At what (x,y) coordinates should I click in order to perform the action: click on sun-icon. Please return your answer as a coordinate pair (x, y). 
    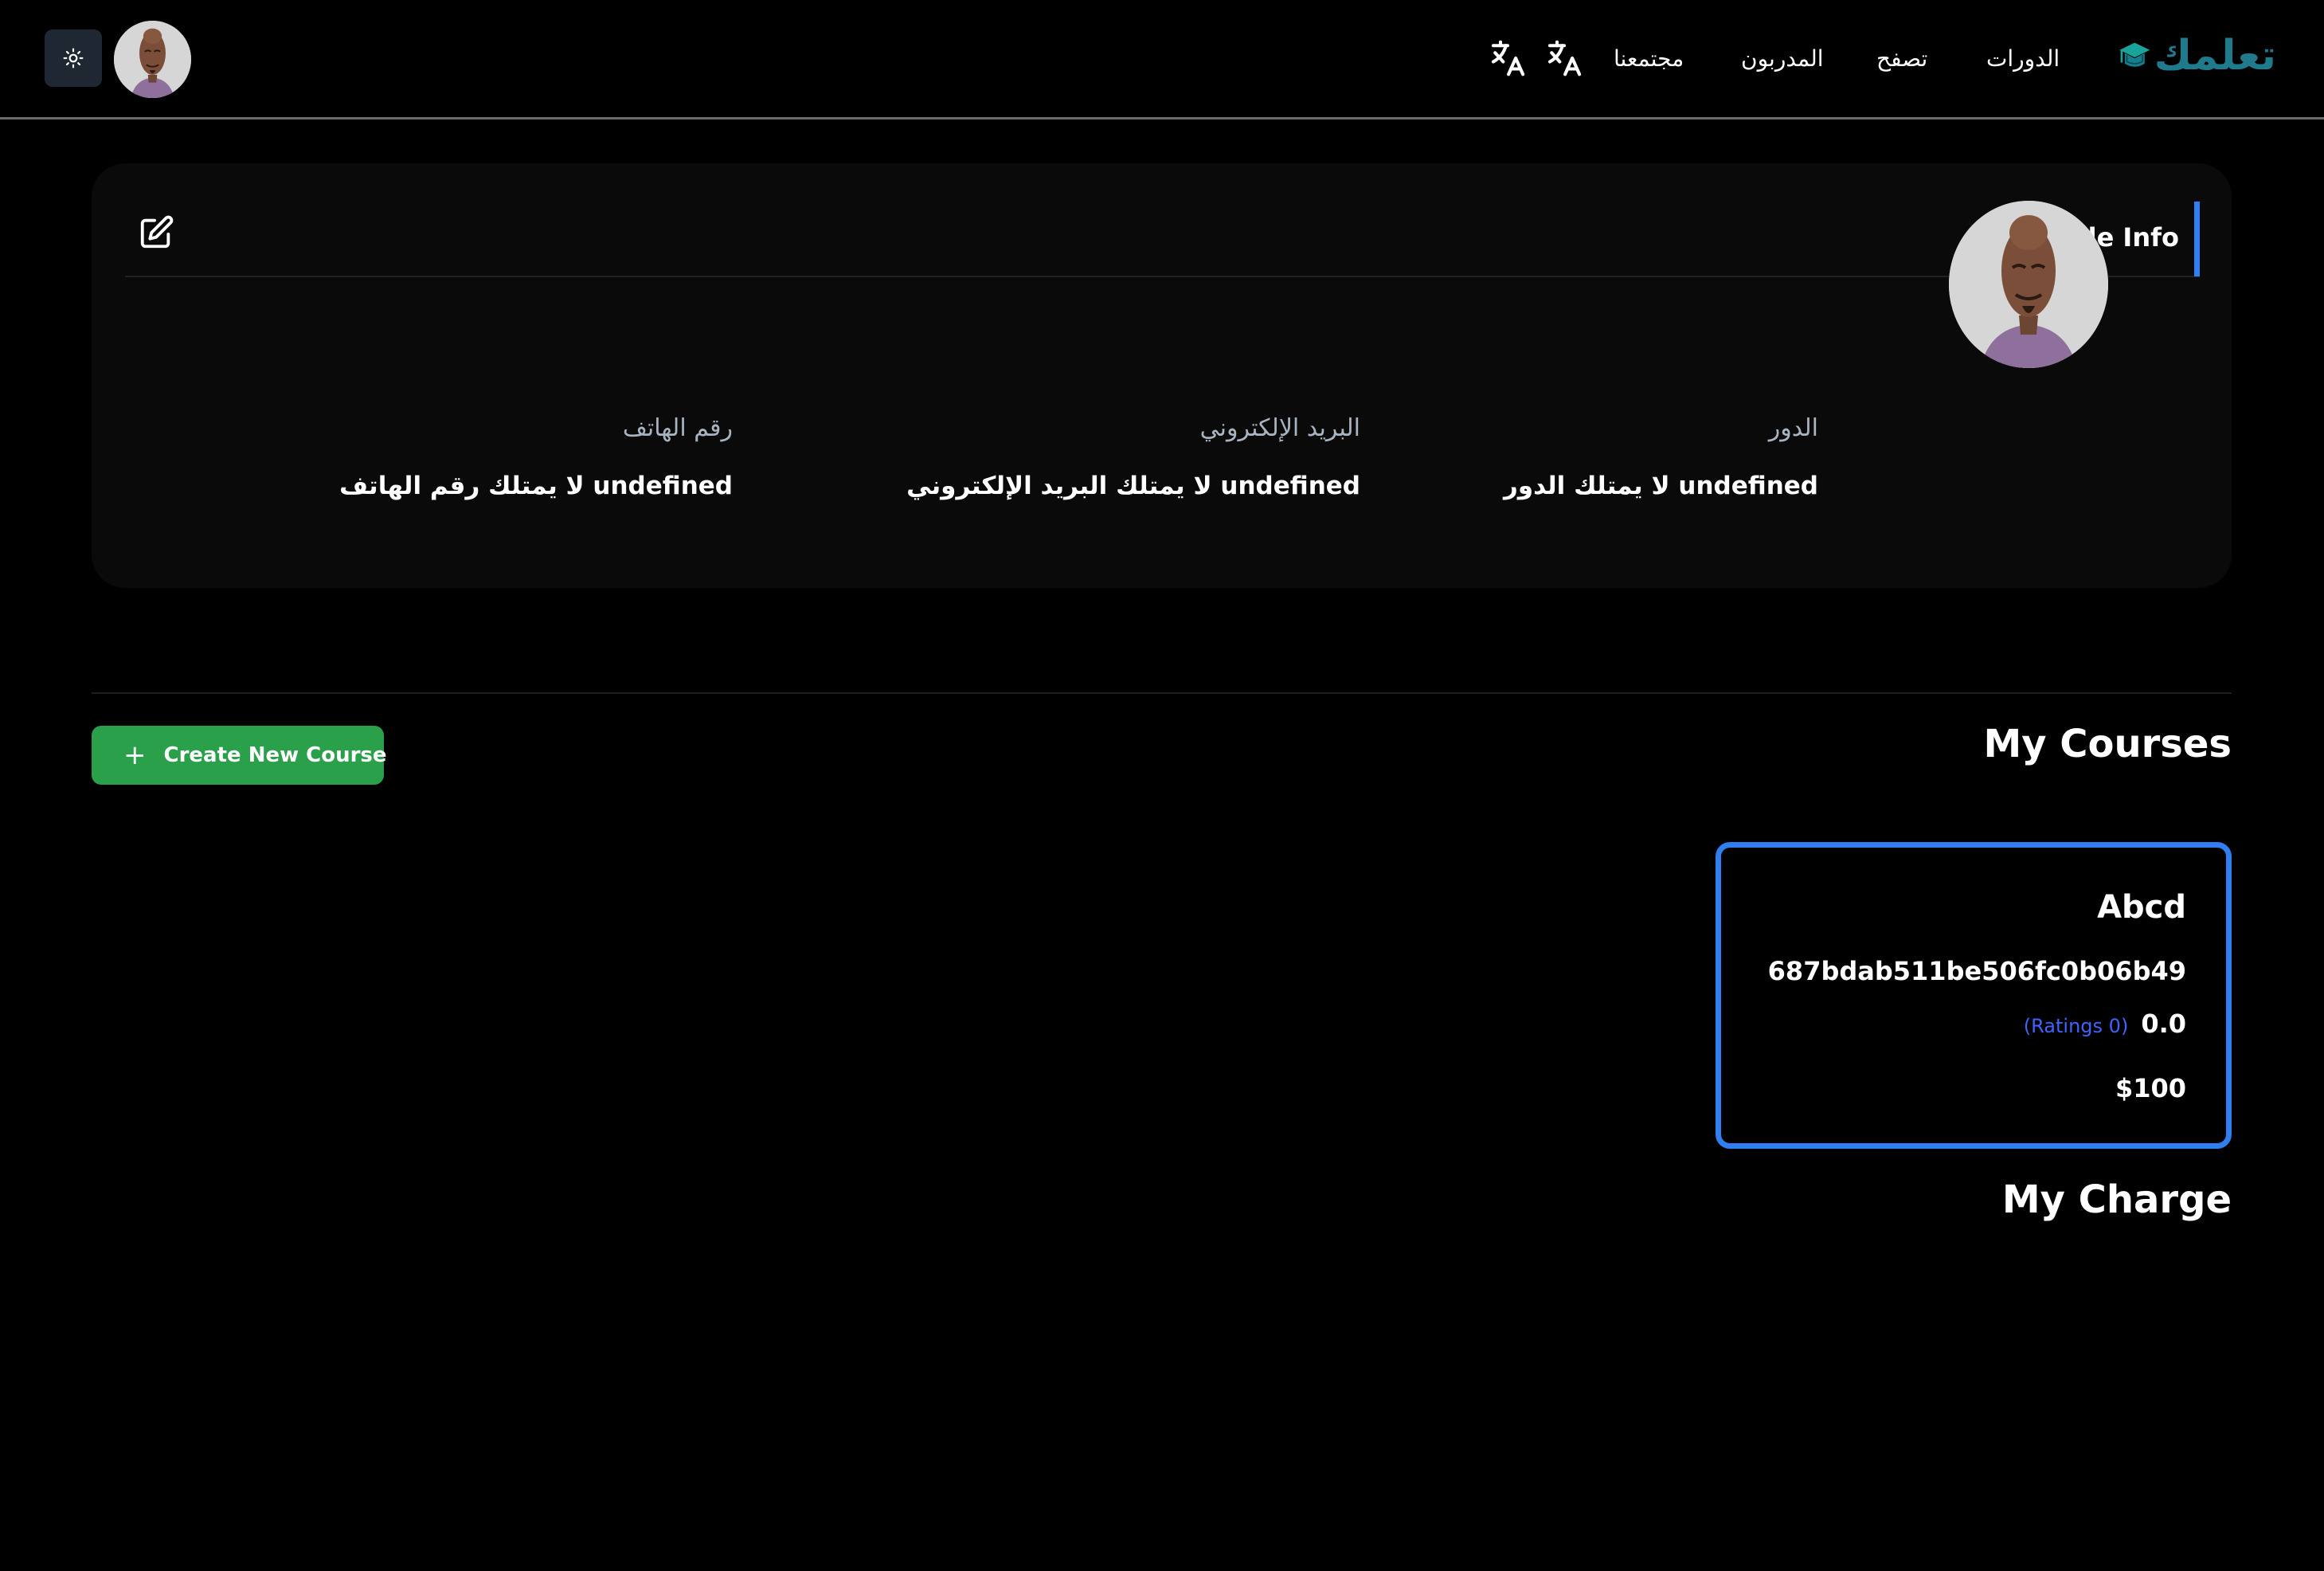
    Looking at the image, I should click on (73, 58).